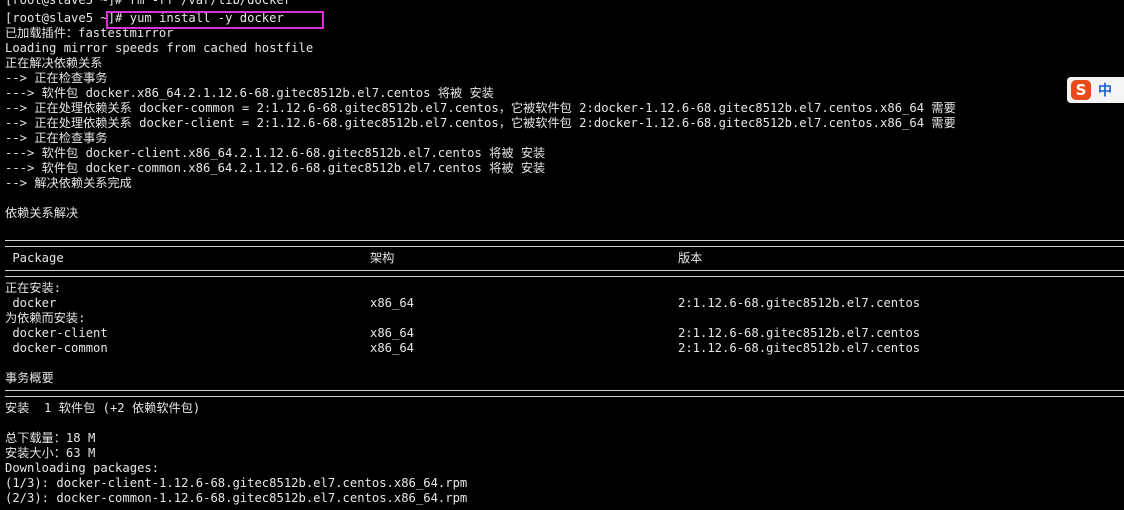 This screenshot has width=1124, height=510. Describe the element at coordinates (564, 243) in the screenshot. I see `table-top-rule` at that location.